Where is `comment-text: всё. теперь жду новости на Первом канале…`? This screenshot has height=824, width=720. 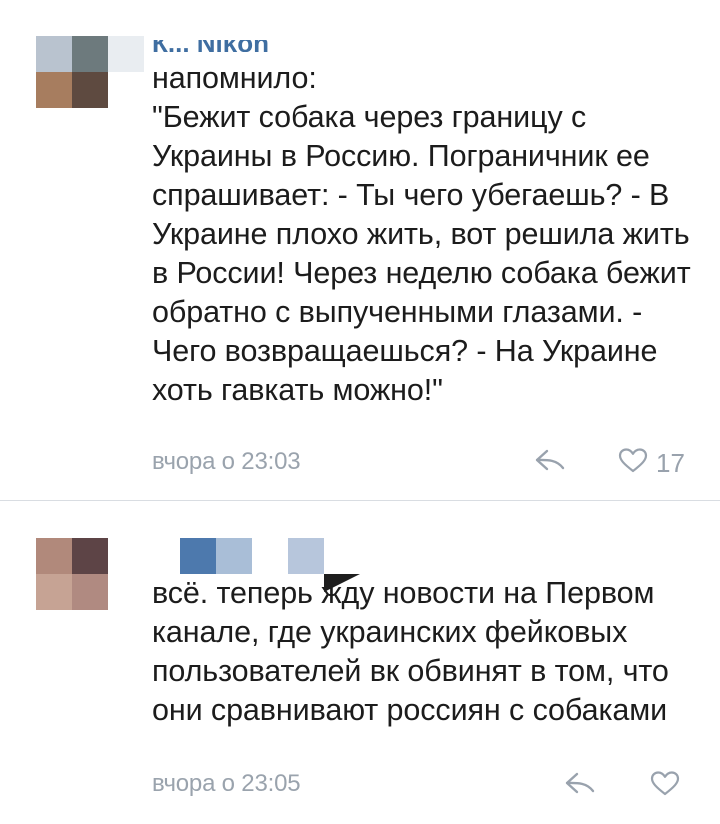
comment-text: всё. теперь жду новости на Первом канале… is located at coordinates (410, 651).